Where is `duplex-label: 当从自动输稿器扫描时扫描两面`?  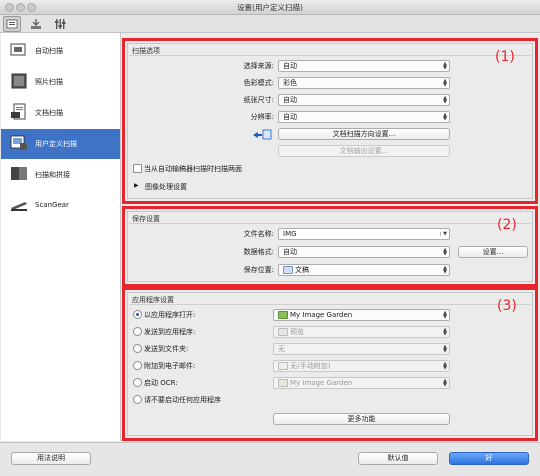 duplex-label: 当从自动输稿器扫描时扫描两面 is located at coordinates (193, 169).